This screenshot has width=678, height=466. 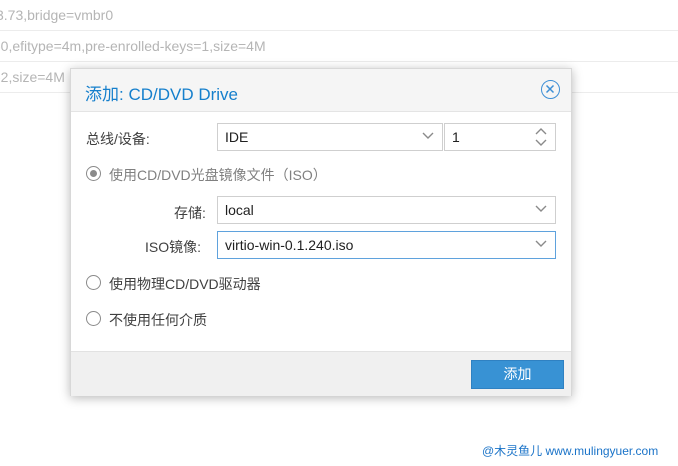 I want to click on close-icon-glyph, so click(x=550, y=89).